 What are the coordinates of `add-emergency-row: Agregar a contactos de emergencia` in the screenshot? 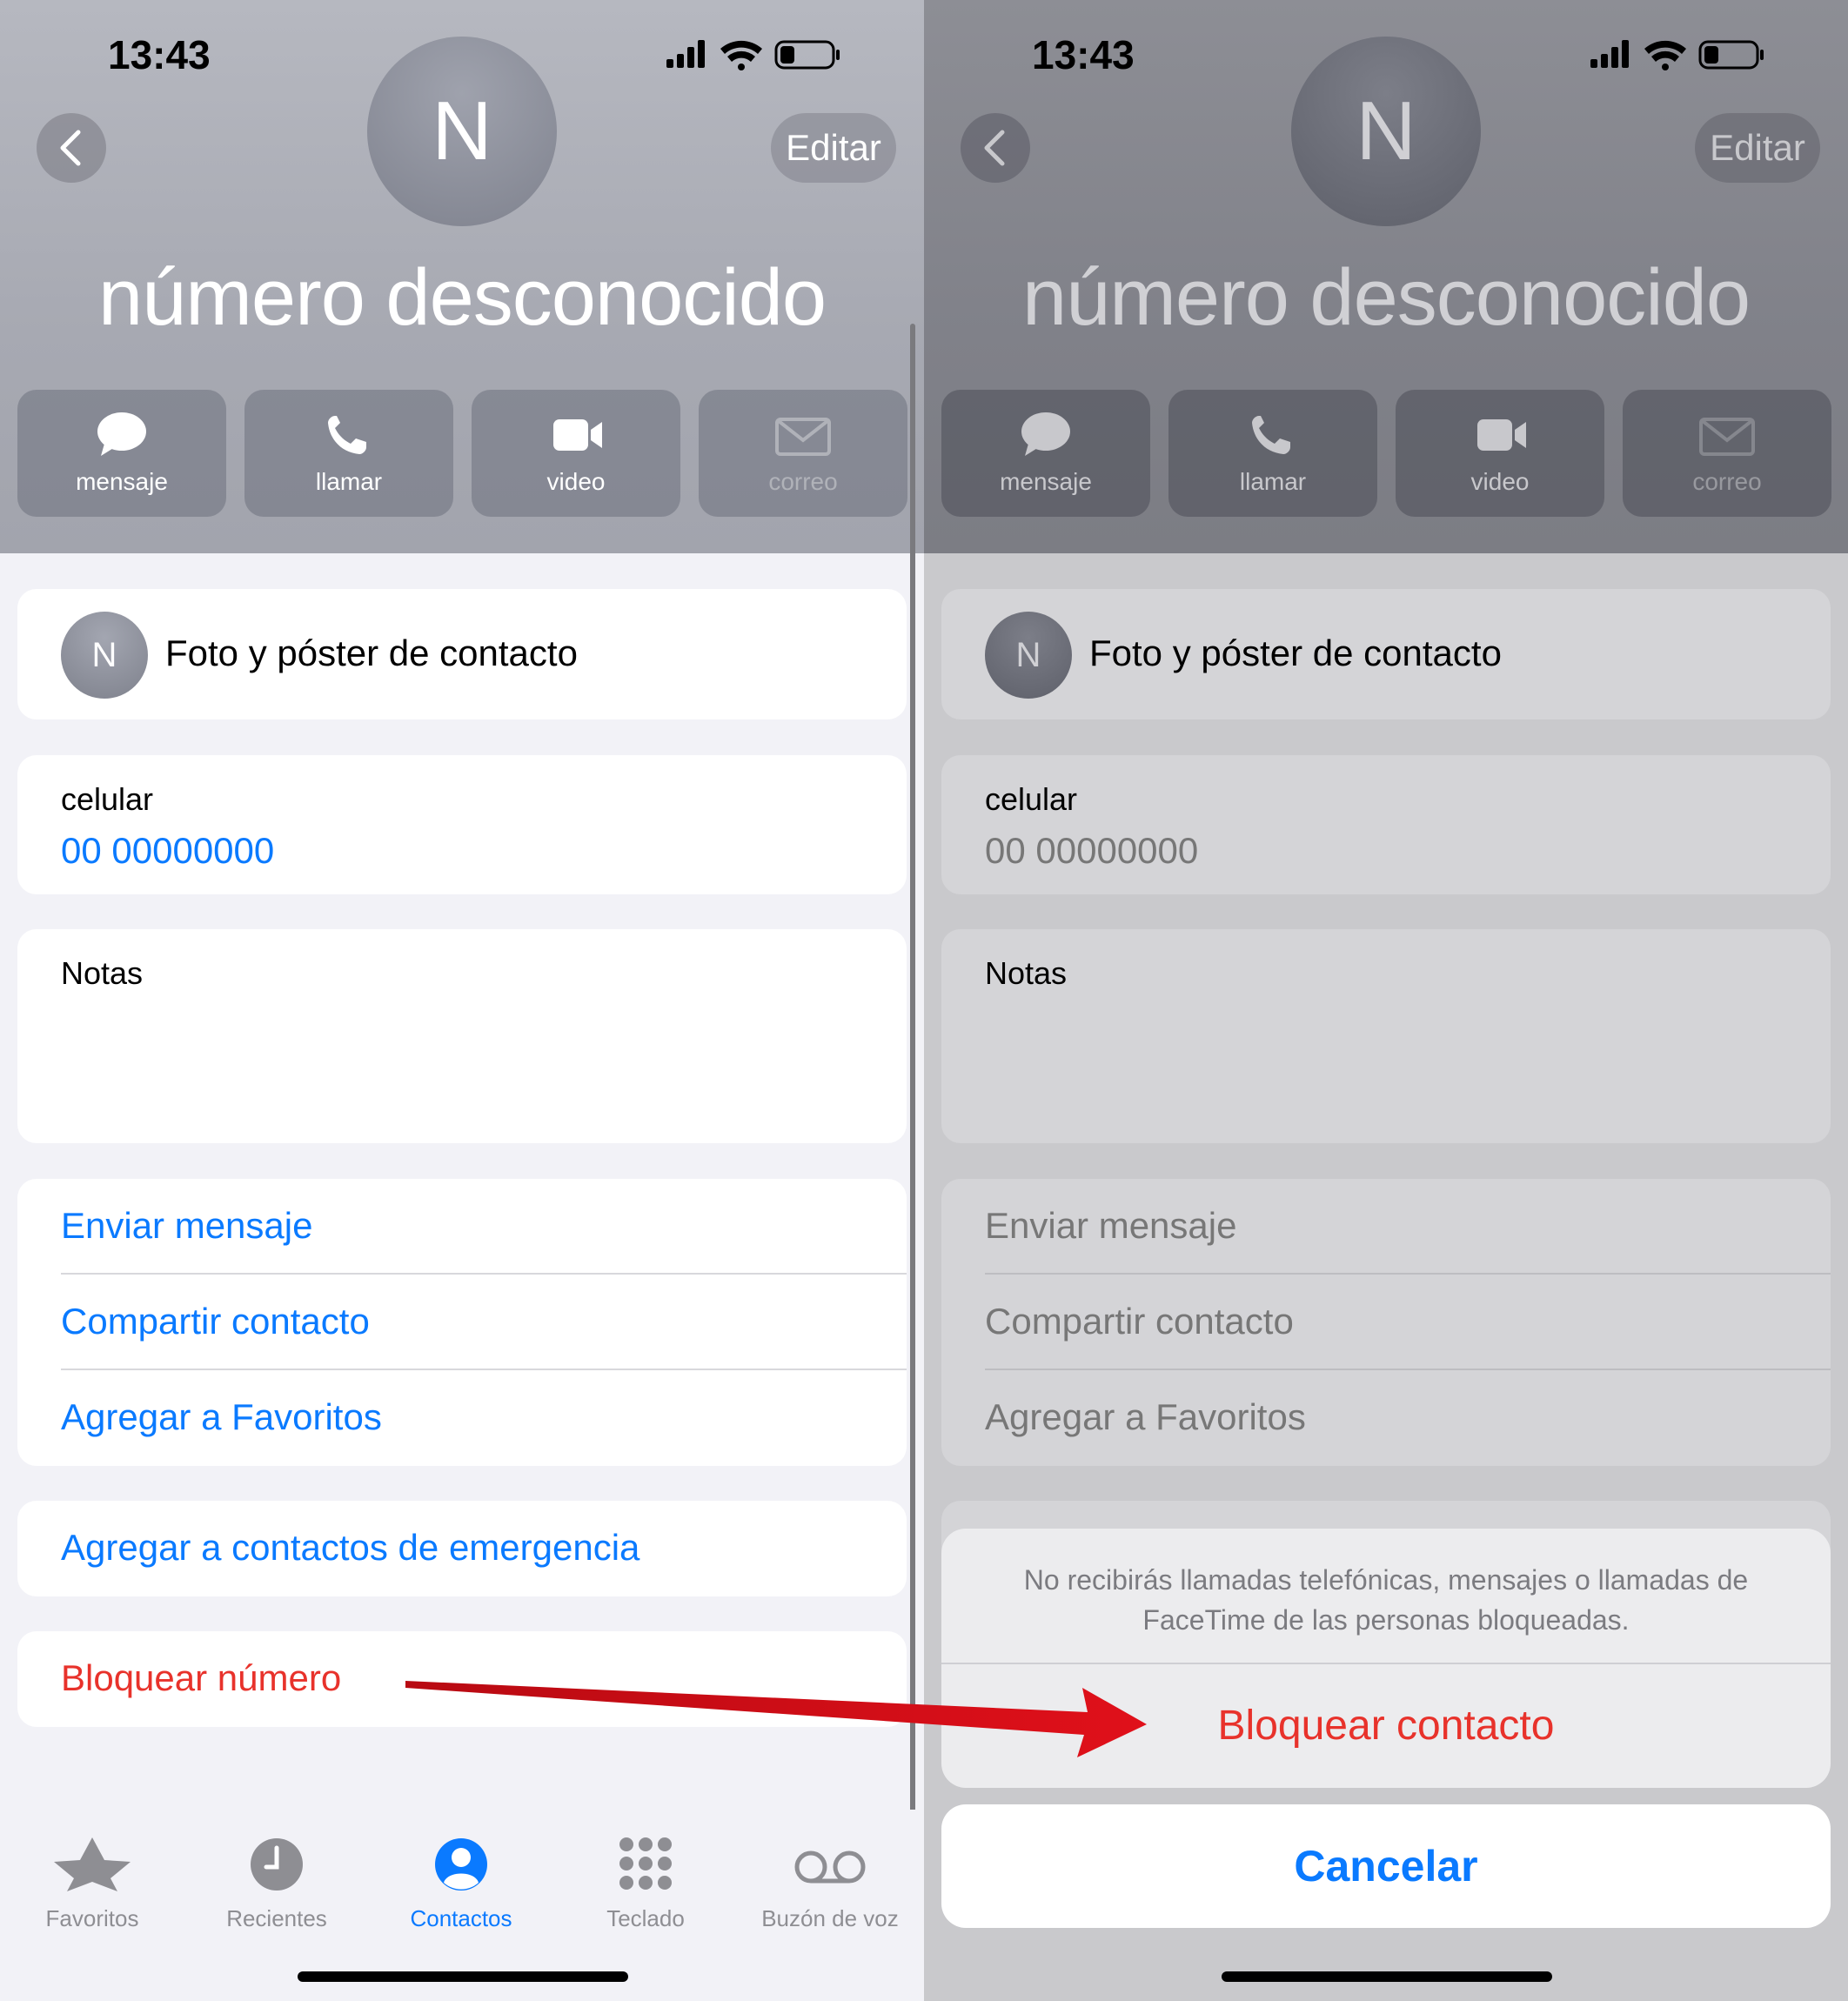 It's located at (462, 1548).